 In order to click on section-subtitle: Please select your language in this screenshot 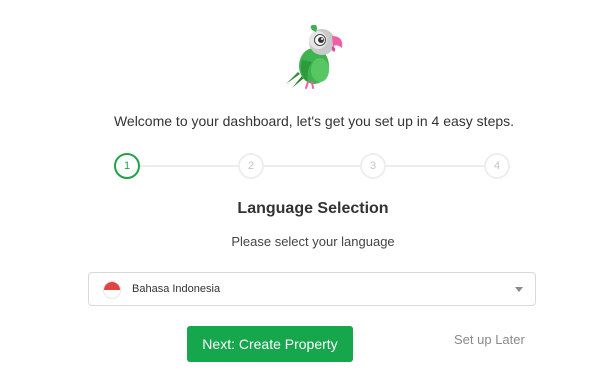, I will do `click(313, 241)`.